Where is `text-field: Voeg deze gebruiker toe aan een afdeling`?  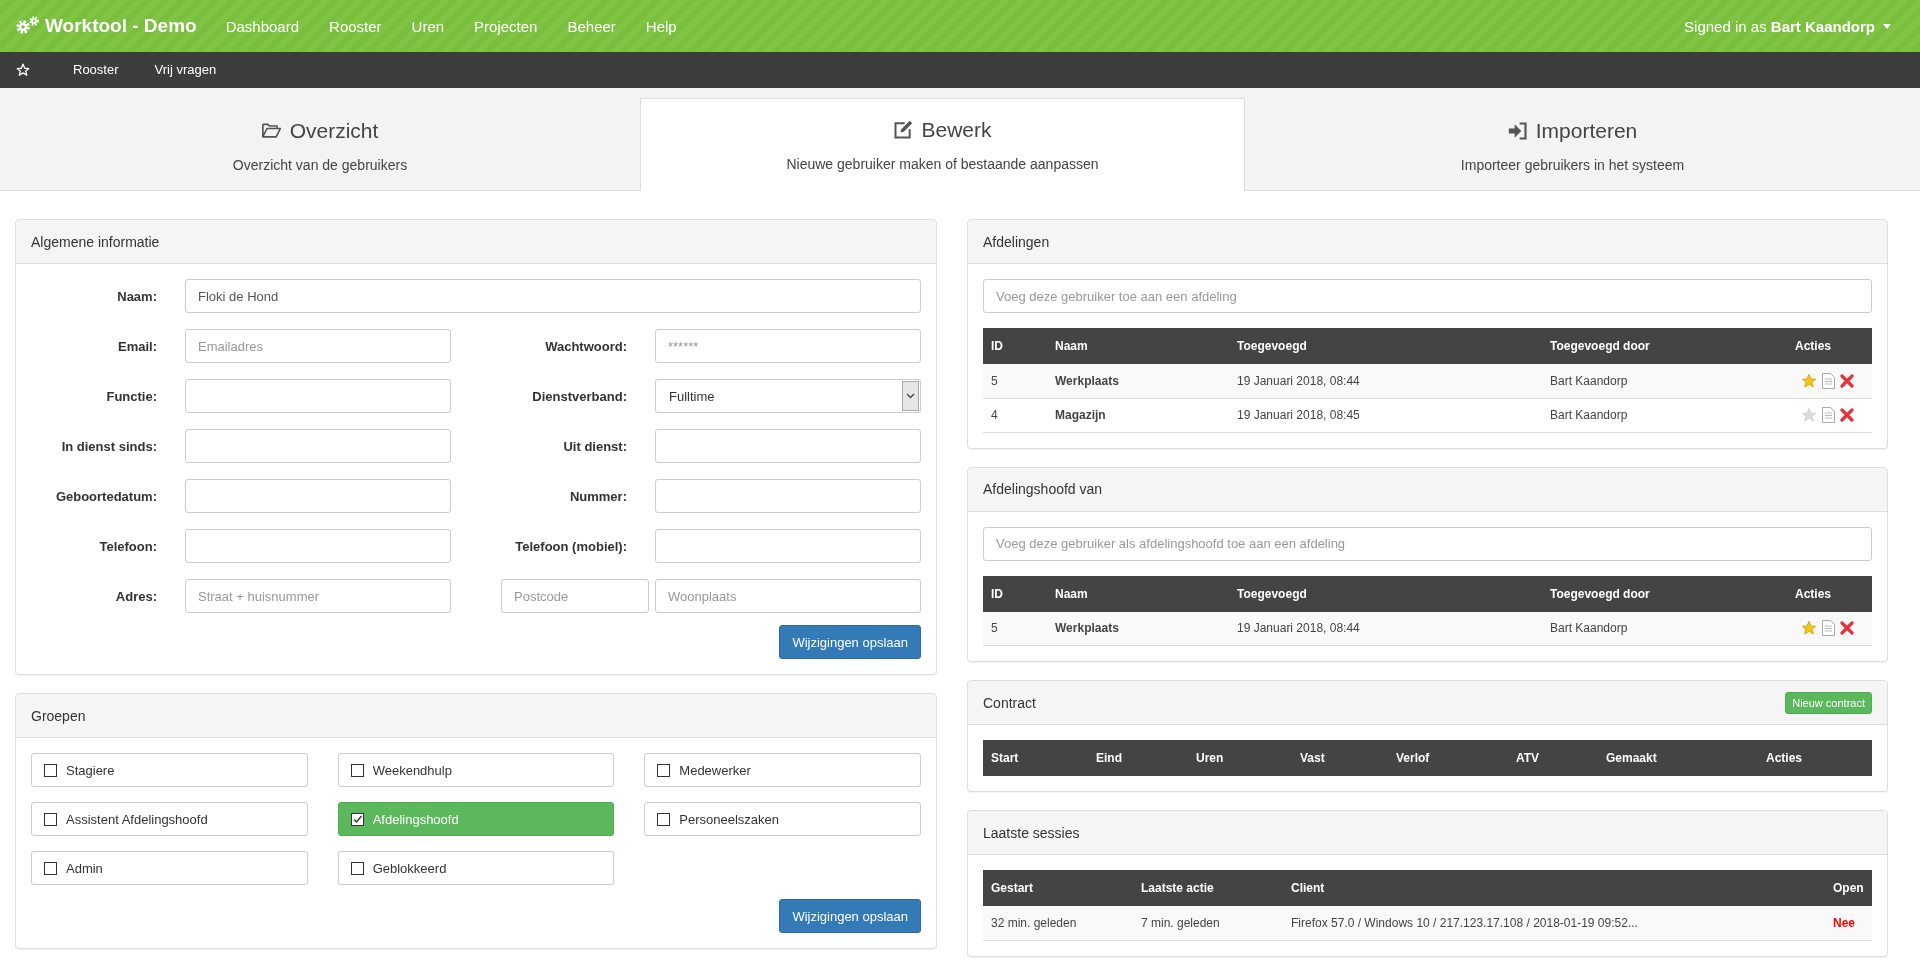
text-field: Voeg deze gebruiker toe aan een afdeling is located at coordinates (1427, 296).